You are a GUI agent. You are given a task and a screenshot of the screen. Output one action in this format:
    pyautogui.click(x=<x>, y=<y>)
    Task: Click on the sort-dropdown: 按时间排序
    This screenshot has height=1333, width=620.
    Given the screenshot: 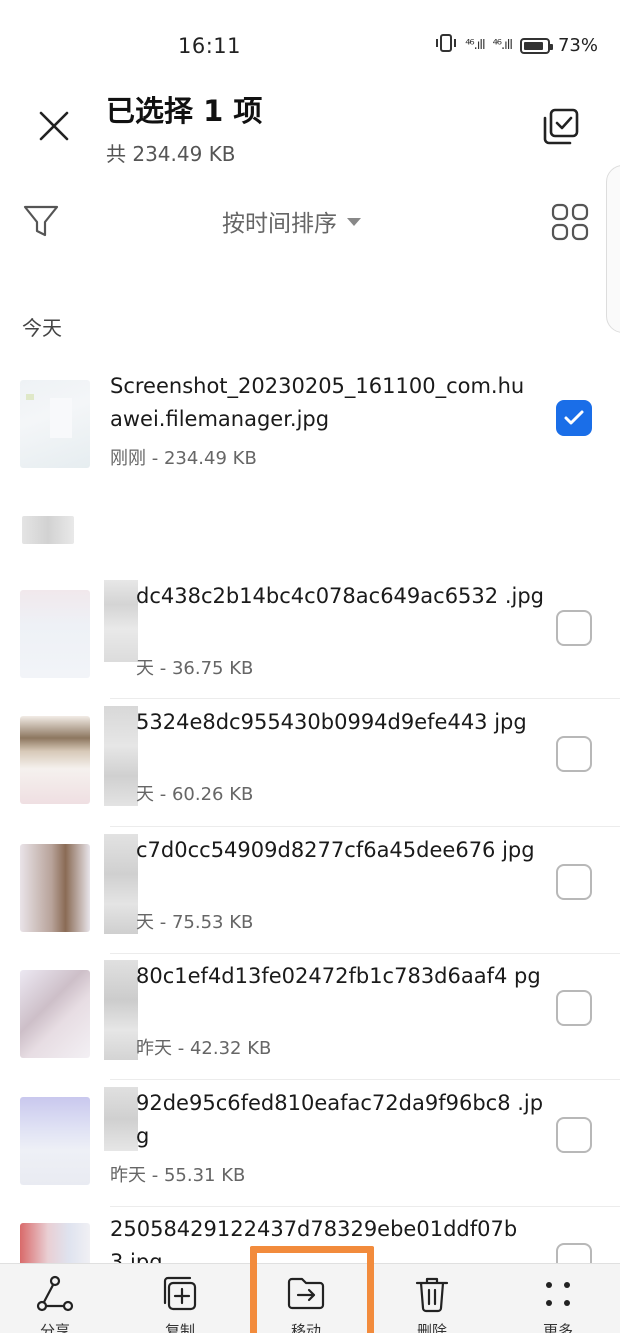 What is the action you would take?
    pyautogui.click(x=291, y=221)
    